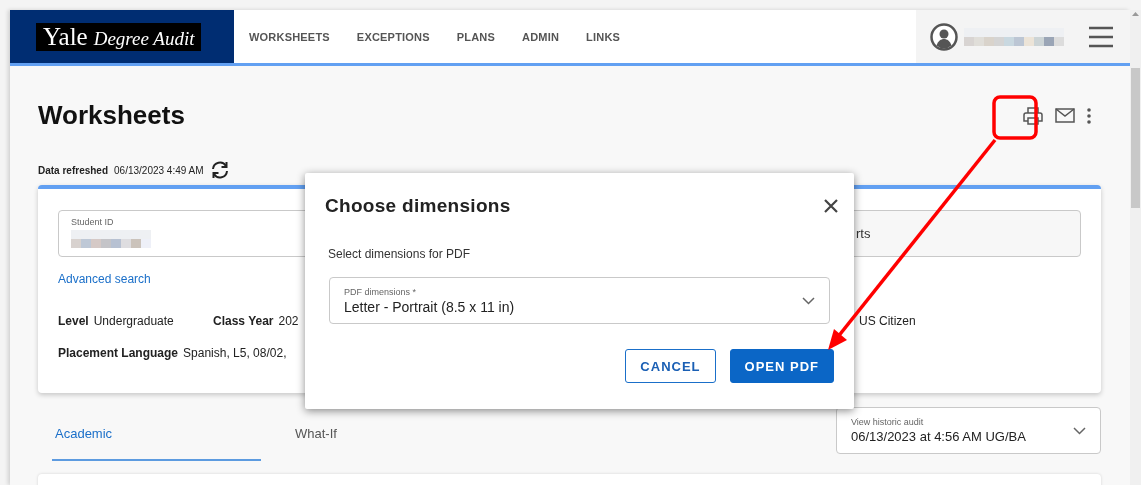 The height and width of the screenshot is (485, 1141). I want to click on info-label: Placement Language, so click(118, 353).